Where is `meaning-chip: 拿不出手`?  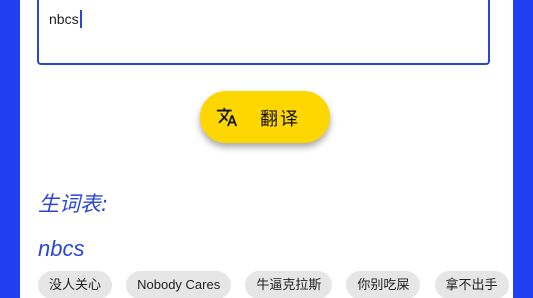 meaning-chip: 拿不出手 is located at coordinates (471, 284).